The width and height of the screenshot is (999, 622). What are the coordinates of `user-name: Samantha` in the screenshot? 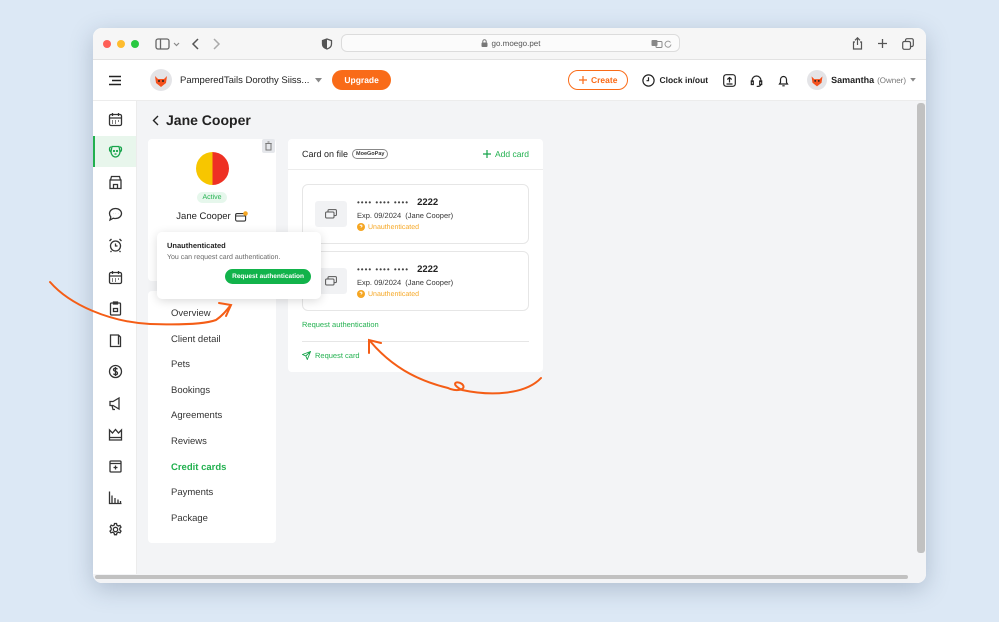 It's located at (852, 80).